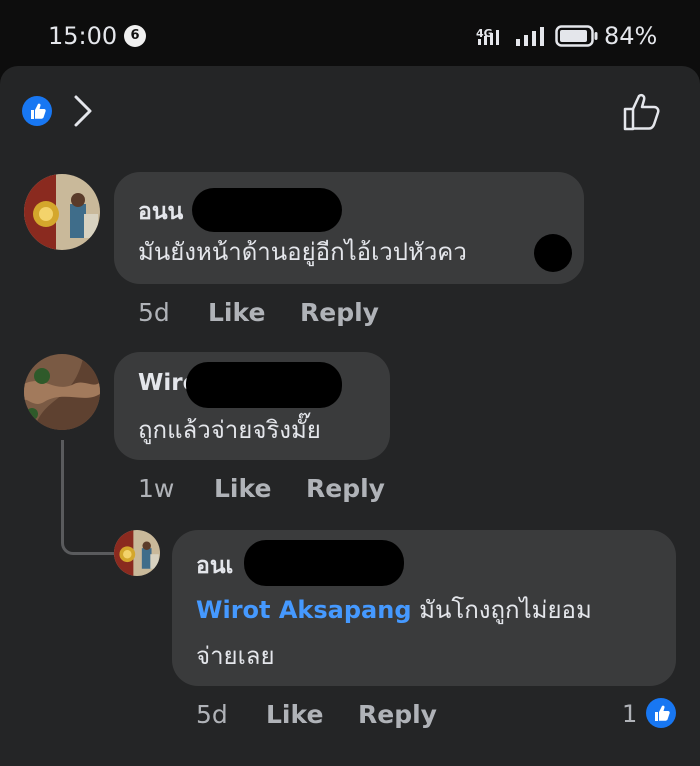 The image size is (700, 766). Describe the element at coordinates (487, 36) in the screenshot. I see `network-4g-icon: 4G` at that location.